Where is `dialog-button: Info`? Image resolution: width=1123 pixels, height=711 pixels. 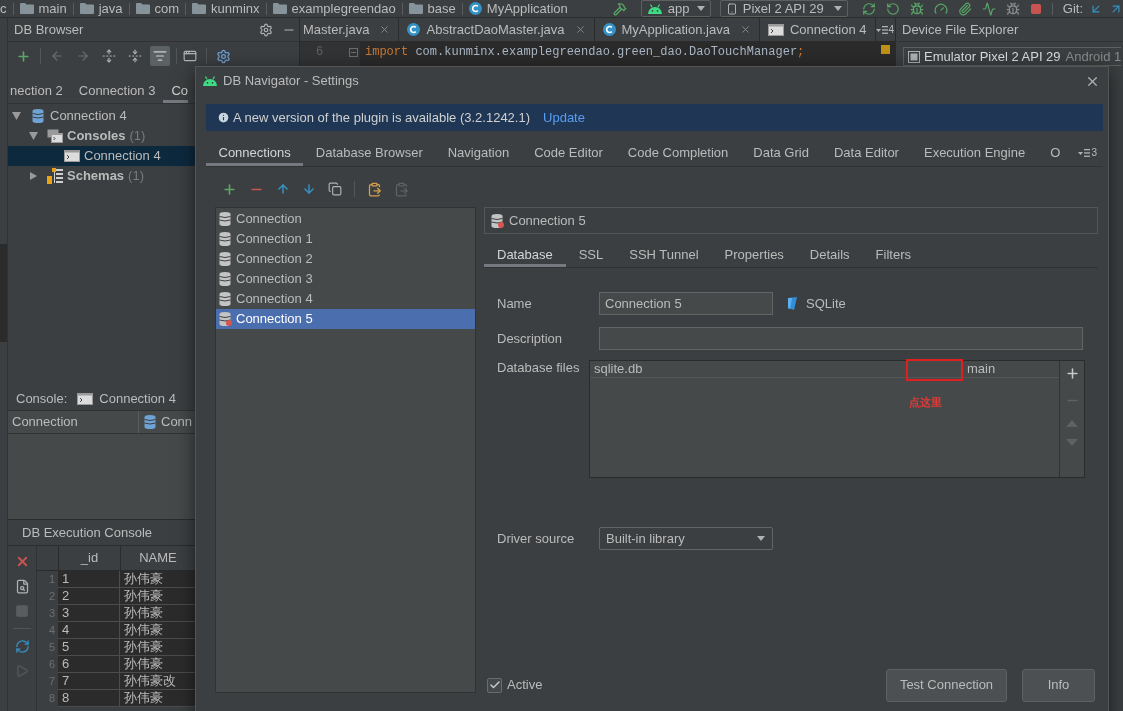 dialog-button: Info is located at coordinates (1058, 685).